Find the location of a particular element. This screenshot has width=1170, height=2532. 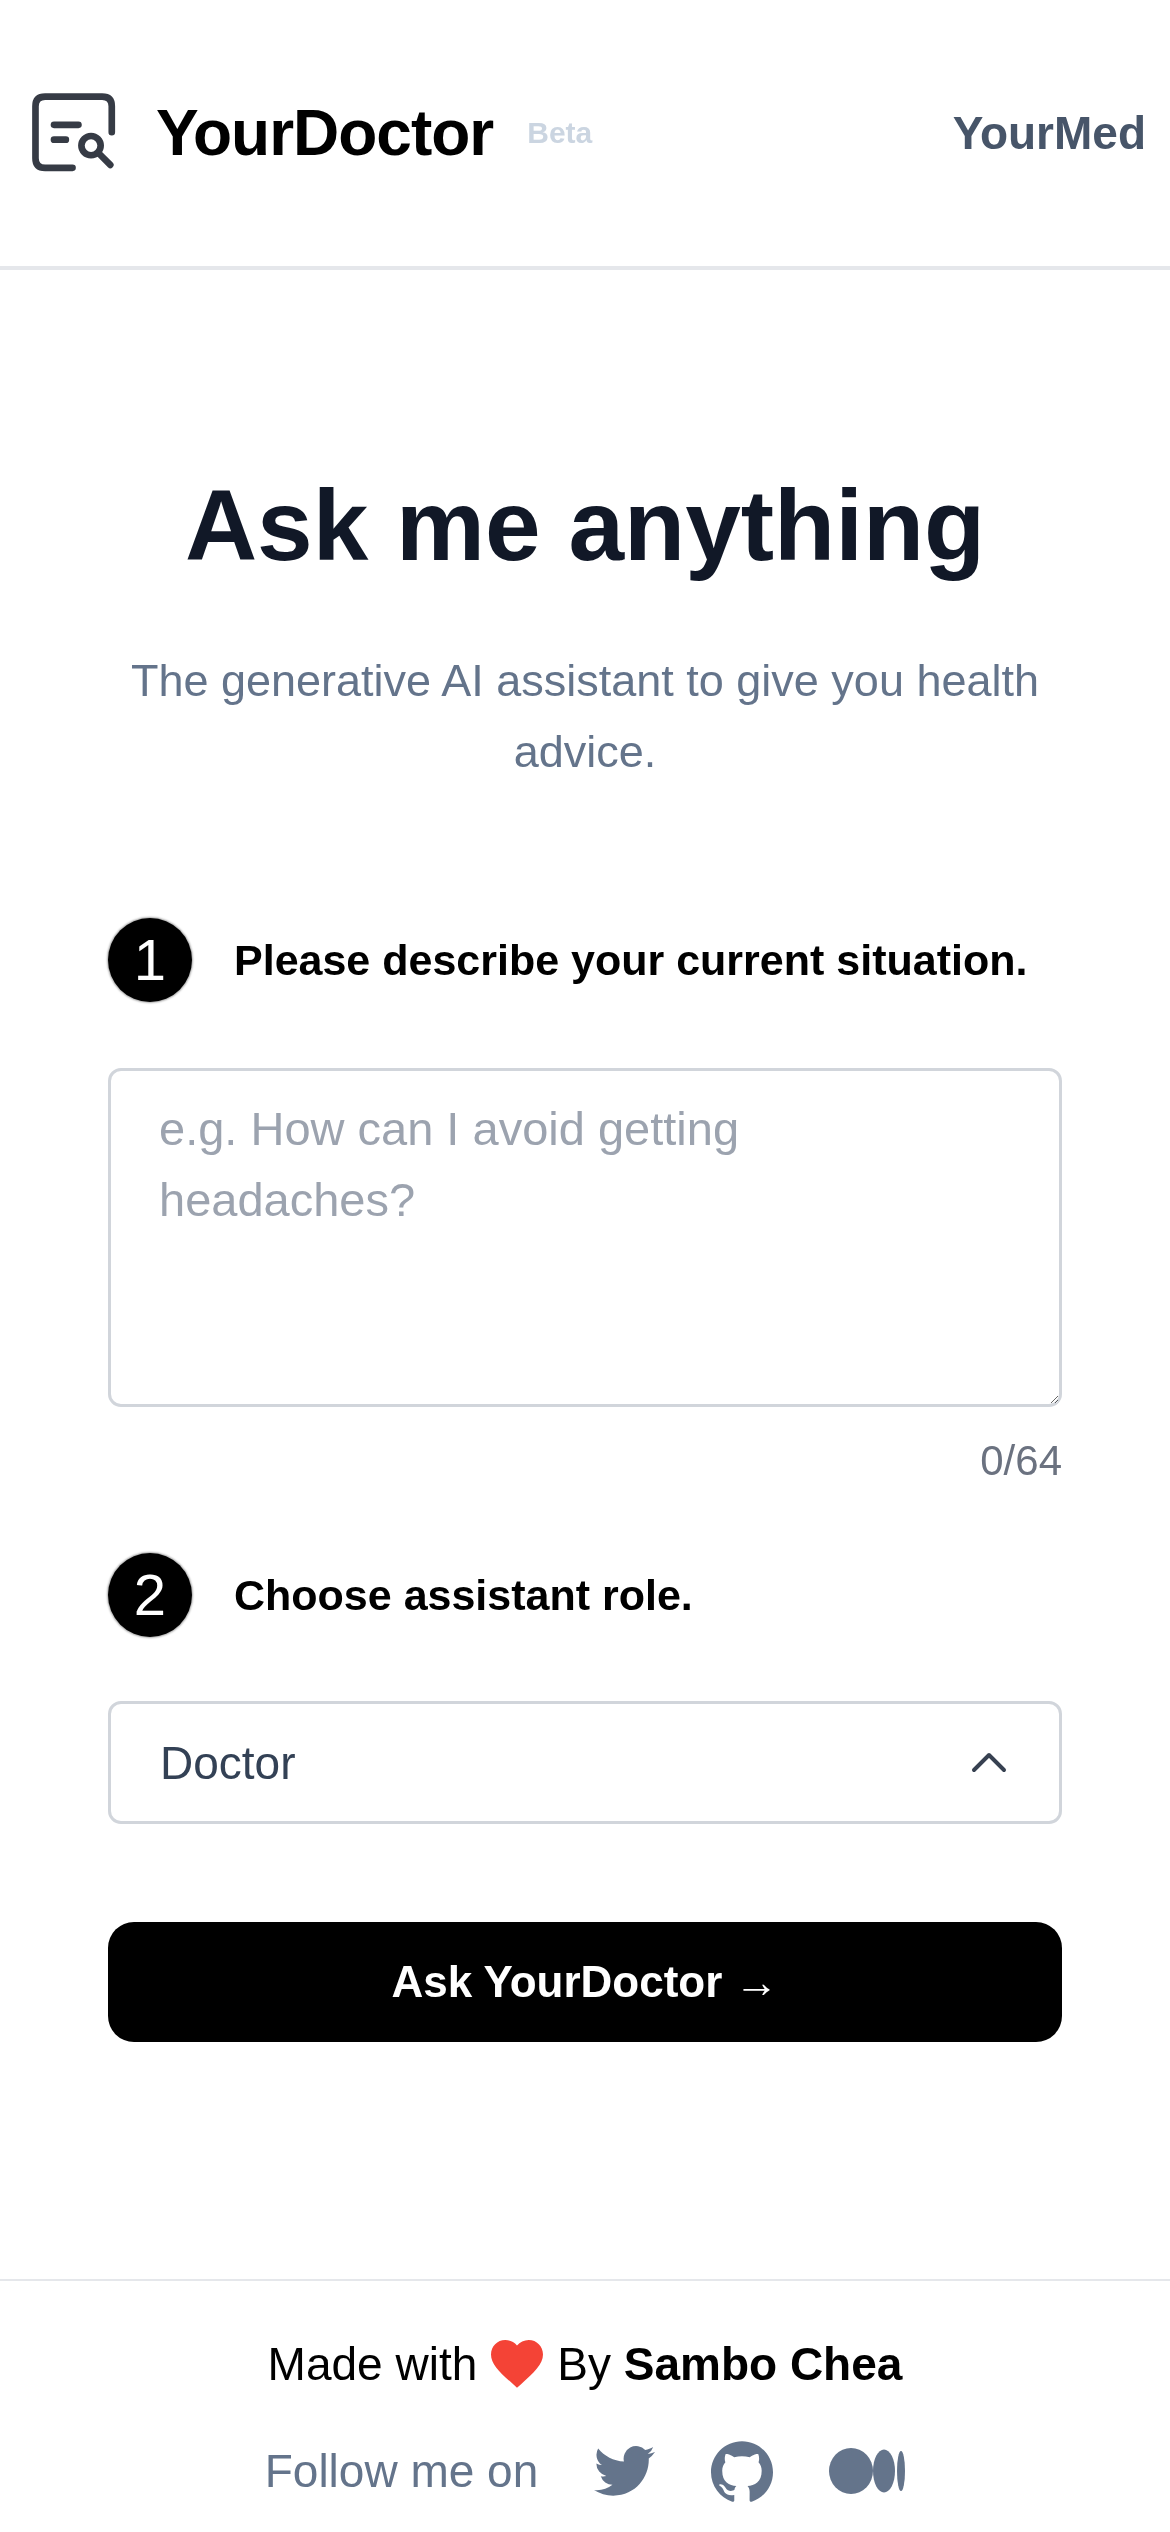

yourmed-link: YourMed is located at coordinates (1049, 133).